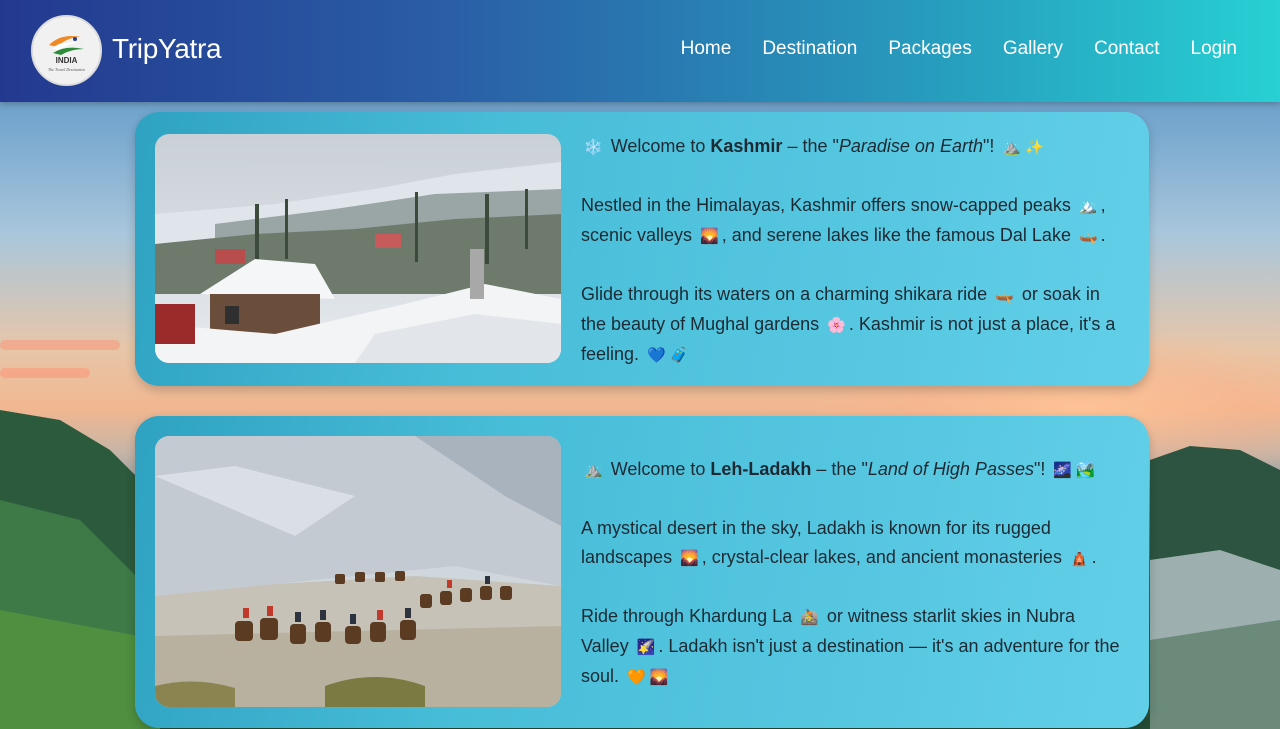  Describe the element at coordinates (746, 146) in the screenshot. I see `destination-name: Kashmir` at that location.